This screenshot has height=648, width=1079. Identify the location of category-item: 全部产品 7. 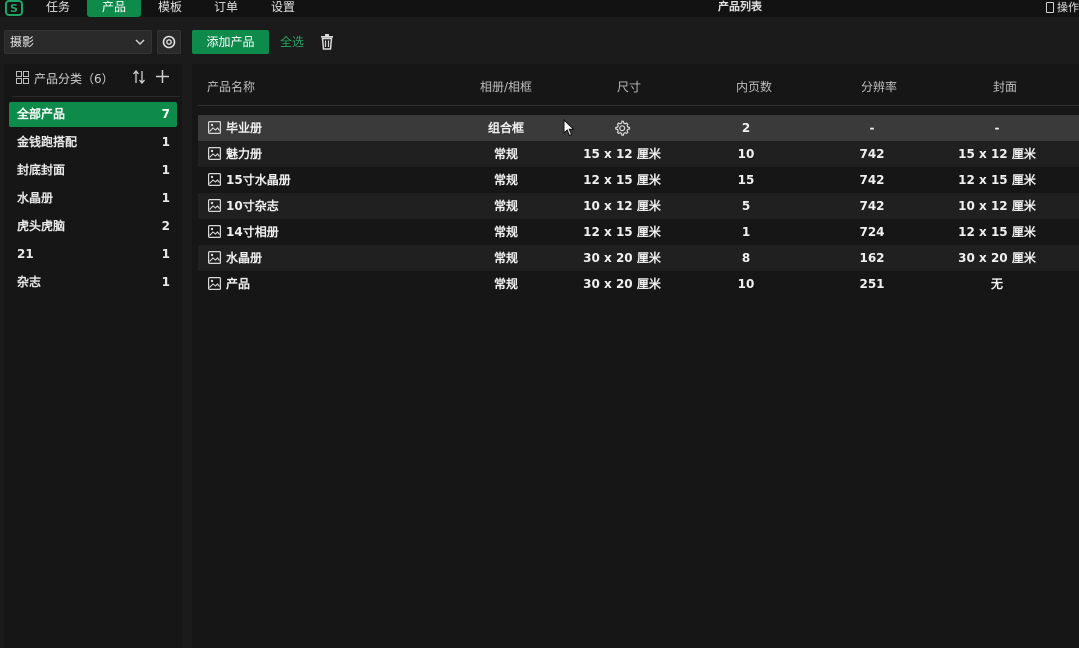
(93, 114).